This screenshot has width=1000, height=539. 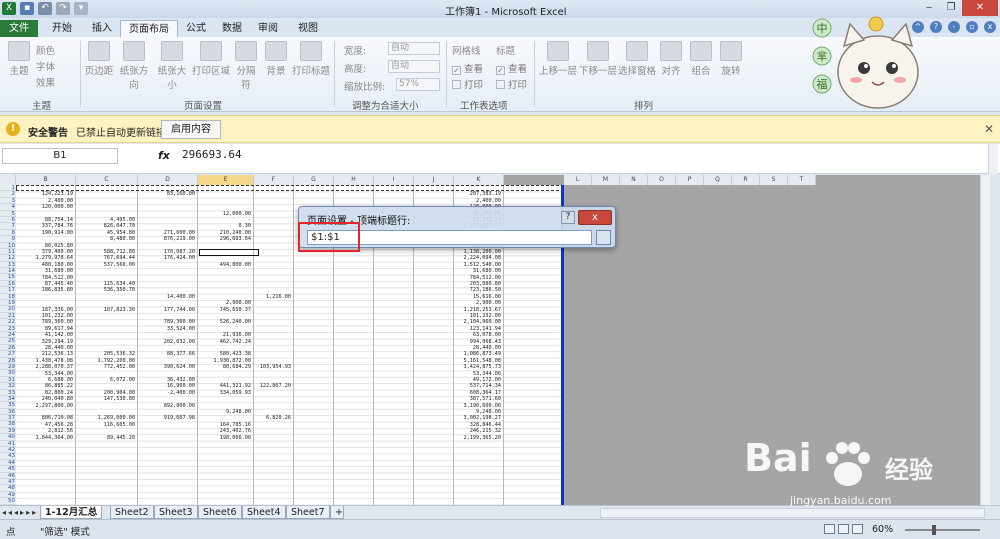 What do you see at coordinates (985, 340) in the screenshot?
I see `vertical-scrollbar` at bounding box center [985, 340].